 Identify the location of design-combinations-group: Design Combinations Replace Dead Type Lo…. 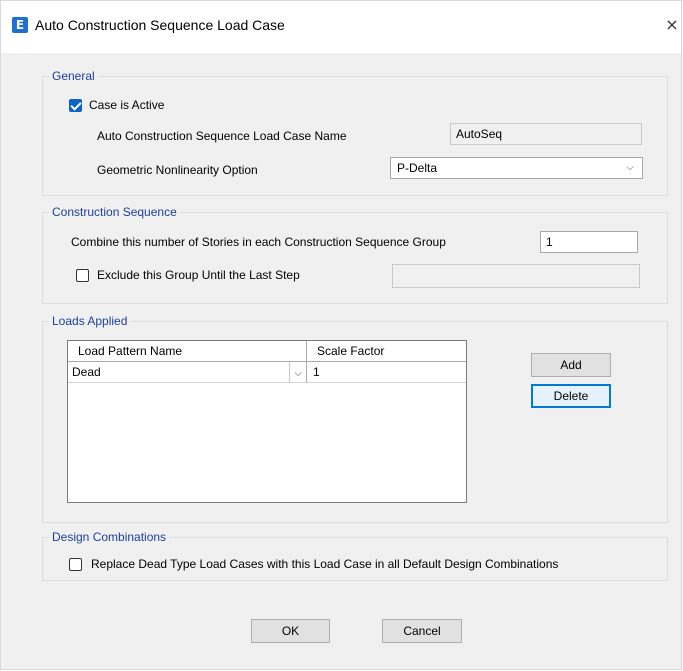
(355, 555).